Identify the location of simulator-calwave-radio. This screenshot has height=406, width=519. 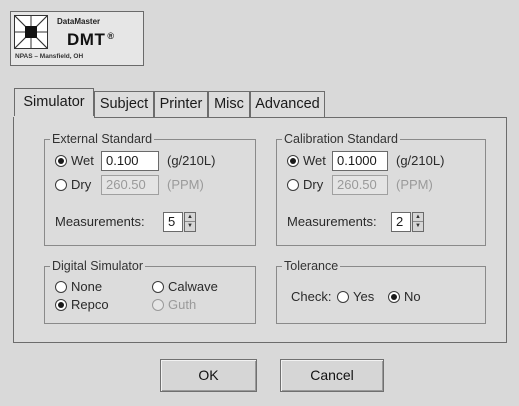
(158, 287).